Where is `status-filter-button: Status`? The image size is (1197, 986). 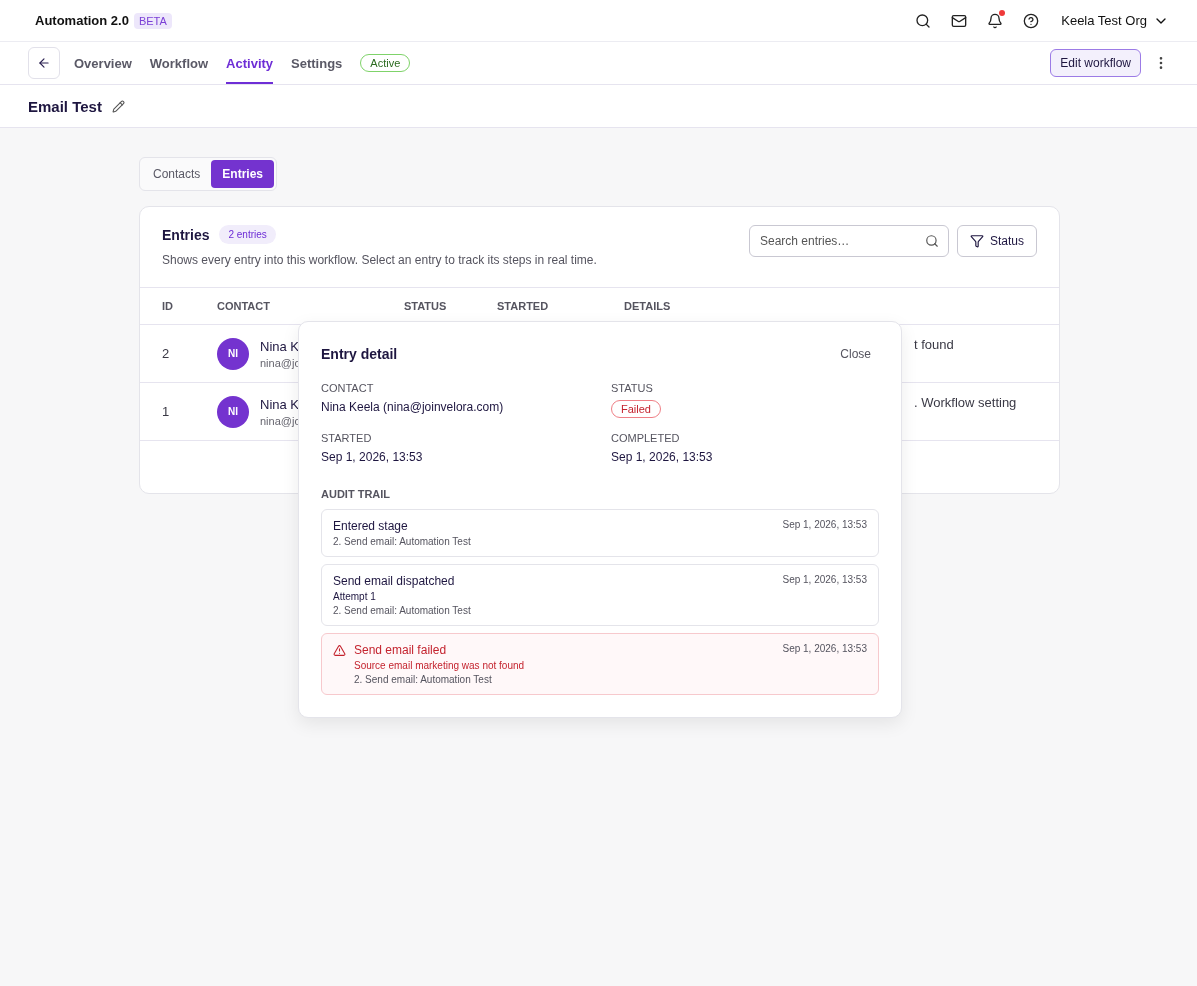 status-filter-button: Status is located at coordinates (996, 241).